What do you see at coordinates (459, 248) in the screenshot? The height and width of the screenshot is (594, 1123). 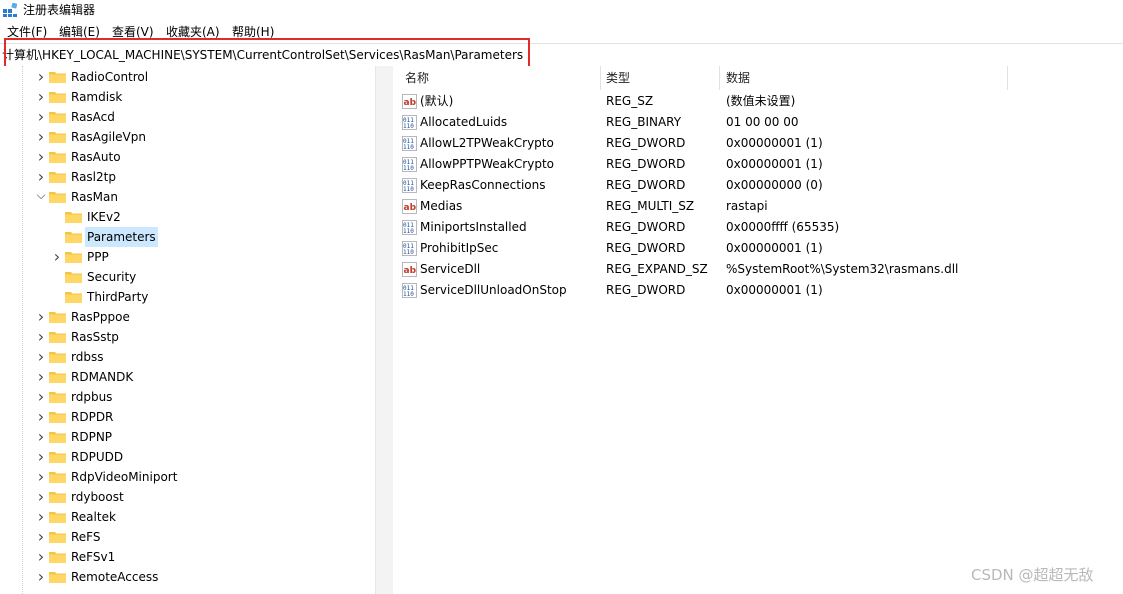 I see `value-name: ProhibitIpSec` at bounding box center [459, 248].